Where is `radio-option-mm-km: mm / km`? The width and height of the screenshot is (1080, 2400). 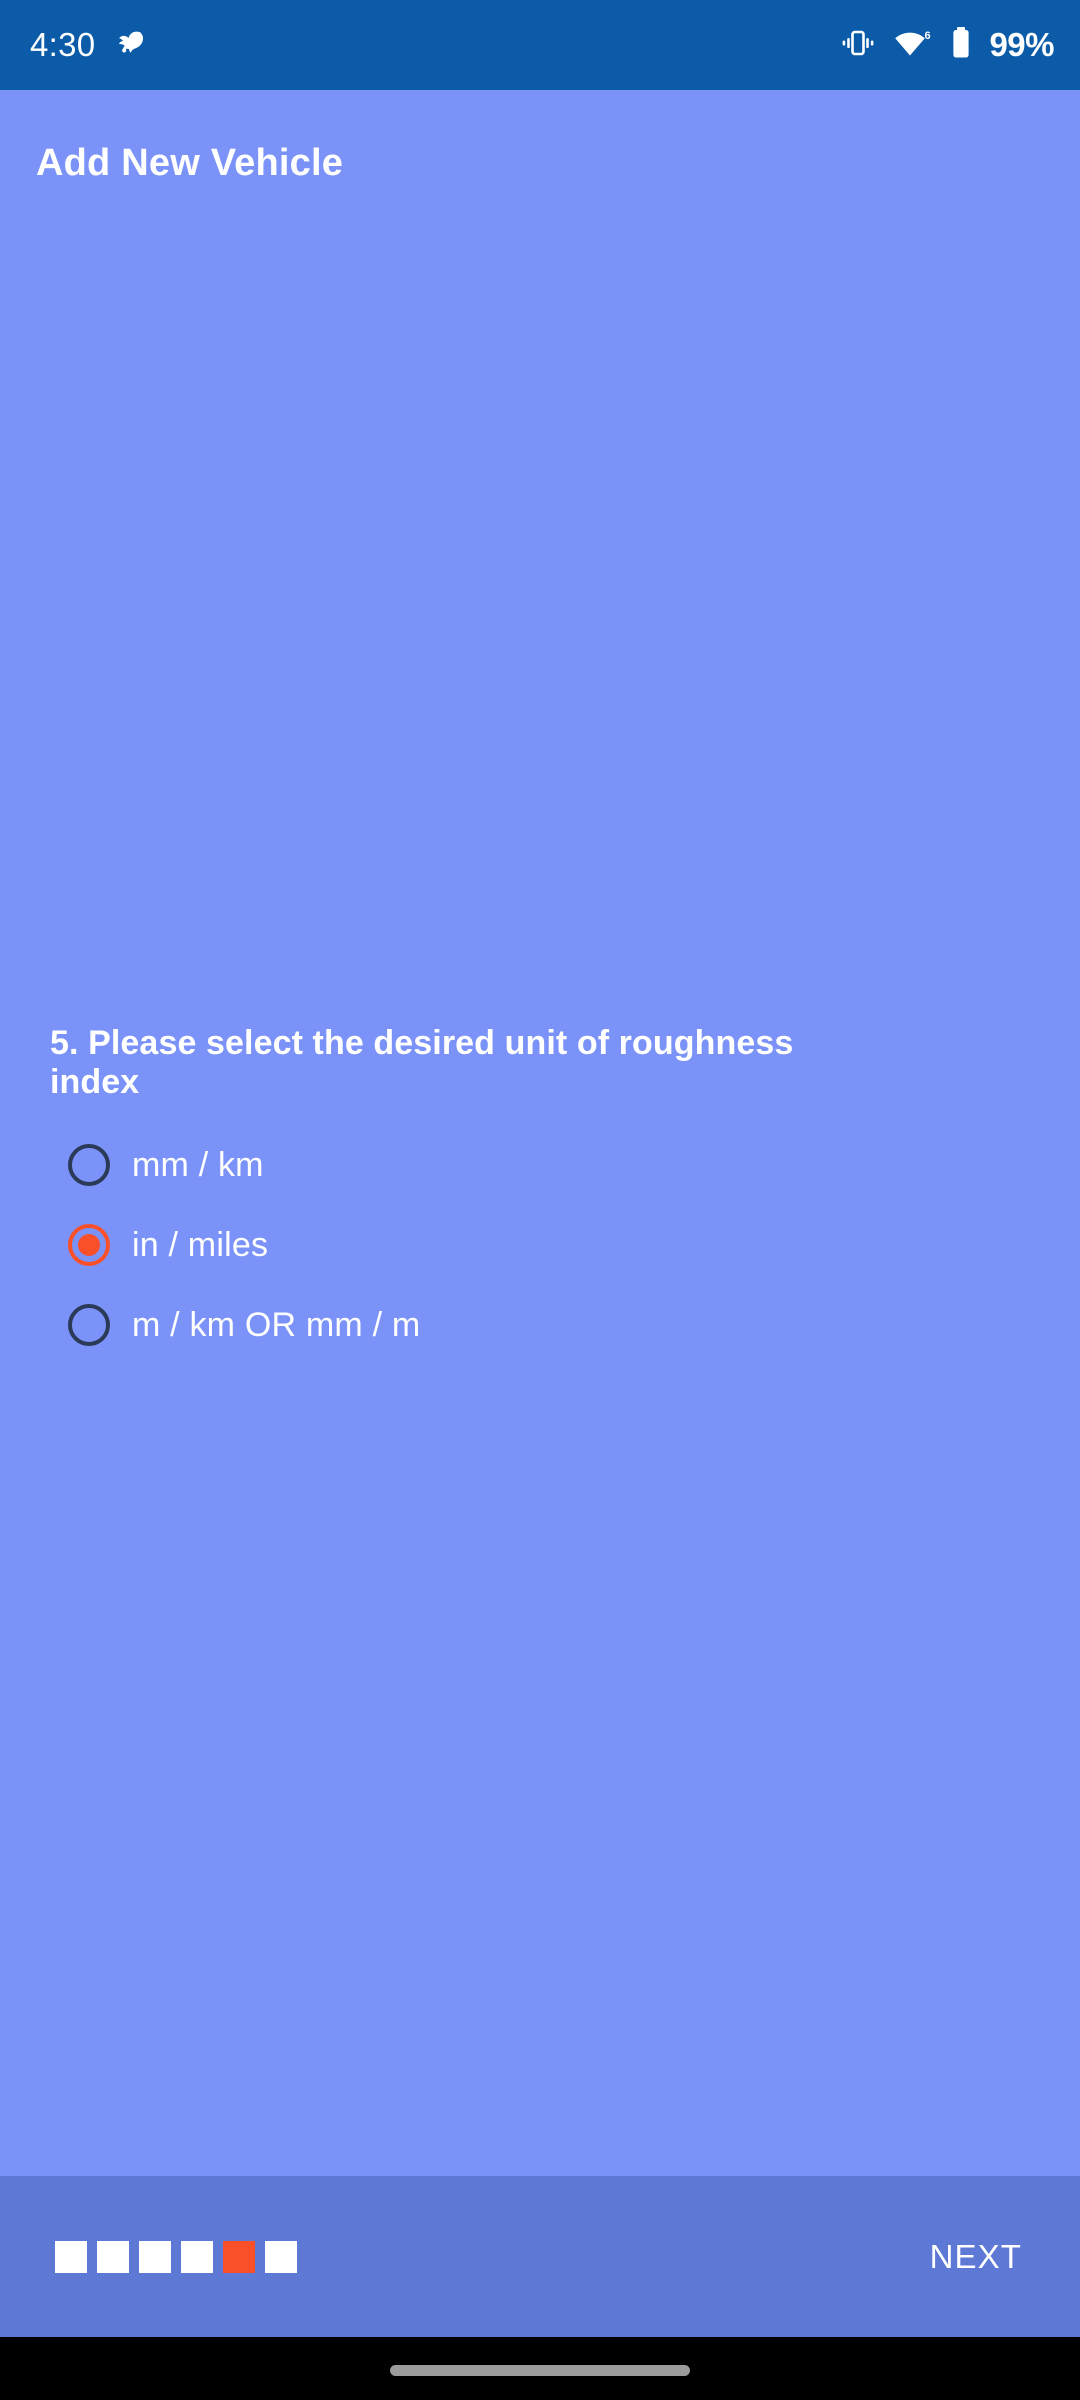 radio-option-mm-km: mm / km is located at coordinates (541, 1165).